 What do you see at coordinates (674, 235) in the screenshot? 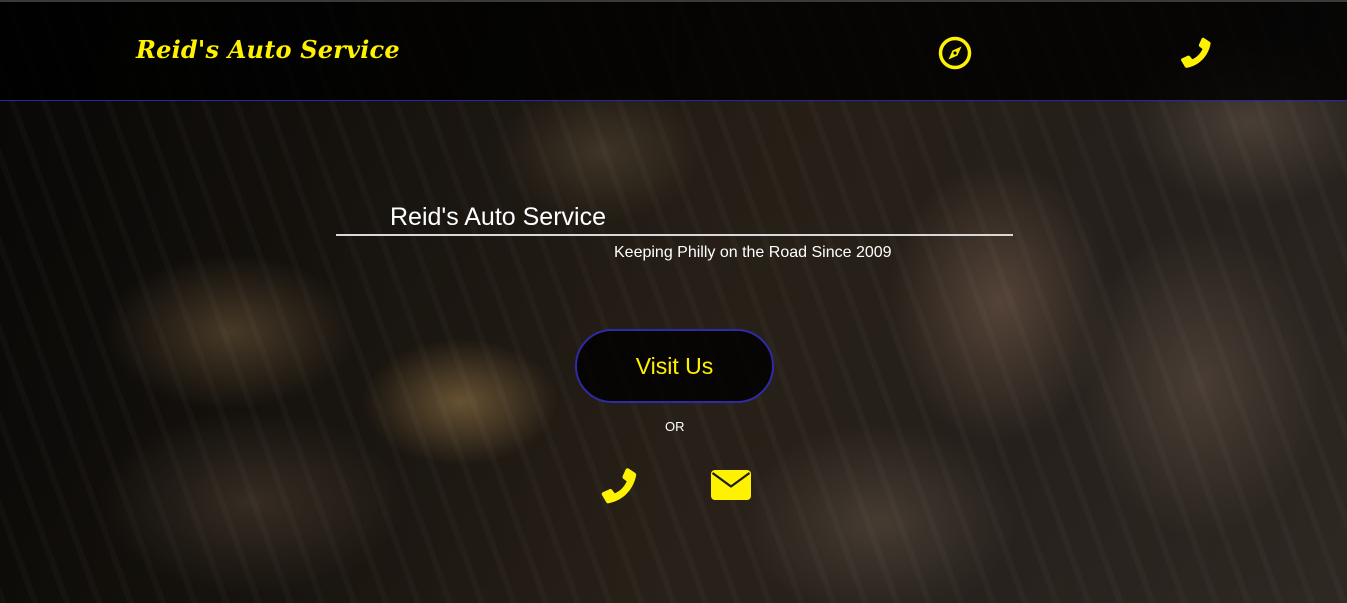
I see `hero-divider` at bounding box center [674, 235].